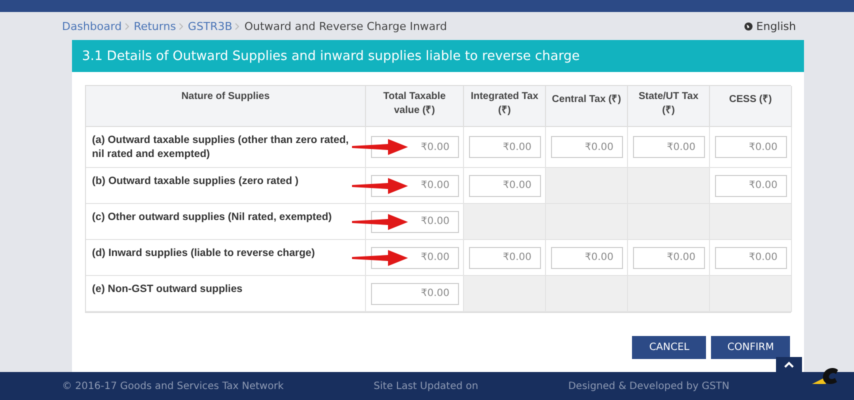 The image size is (854, 400). What do you see at coordinates (438, 56) in the screenshot?
I see `panel-title: 3.1 Details of Outward Supplies and inward supplies liable to reverse charge` at bounding box center [438, 56].